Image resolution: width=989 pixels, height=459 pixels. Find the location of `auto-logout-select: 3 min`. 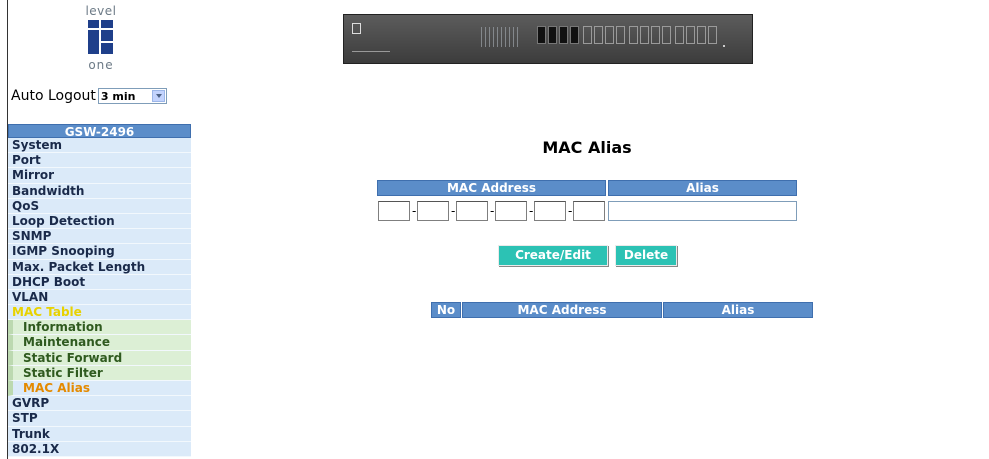

auto-logout-select: 3 min is located at coordinates (132, 96).